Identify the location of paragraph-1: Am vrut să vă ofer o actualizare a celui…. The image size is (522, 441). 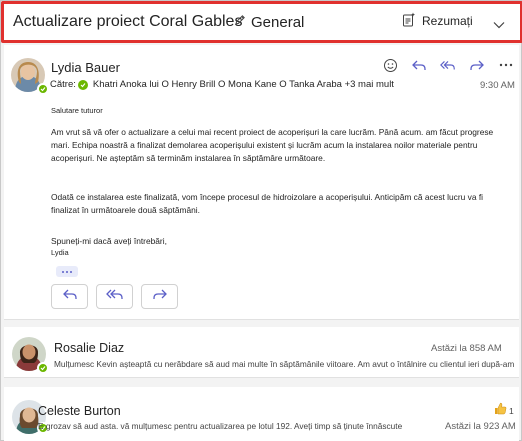
(272, 145).